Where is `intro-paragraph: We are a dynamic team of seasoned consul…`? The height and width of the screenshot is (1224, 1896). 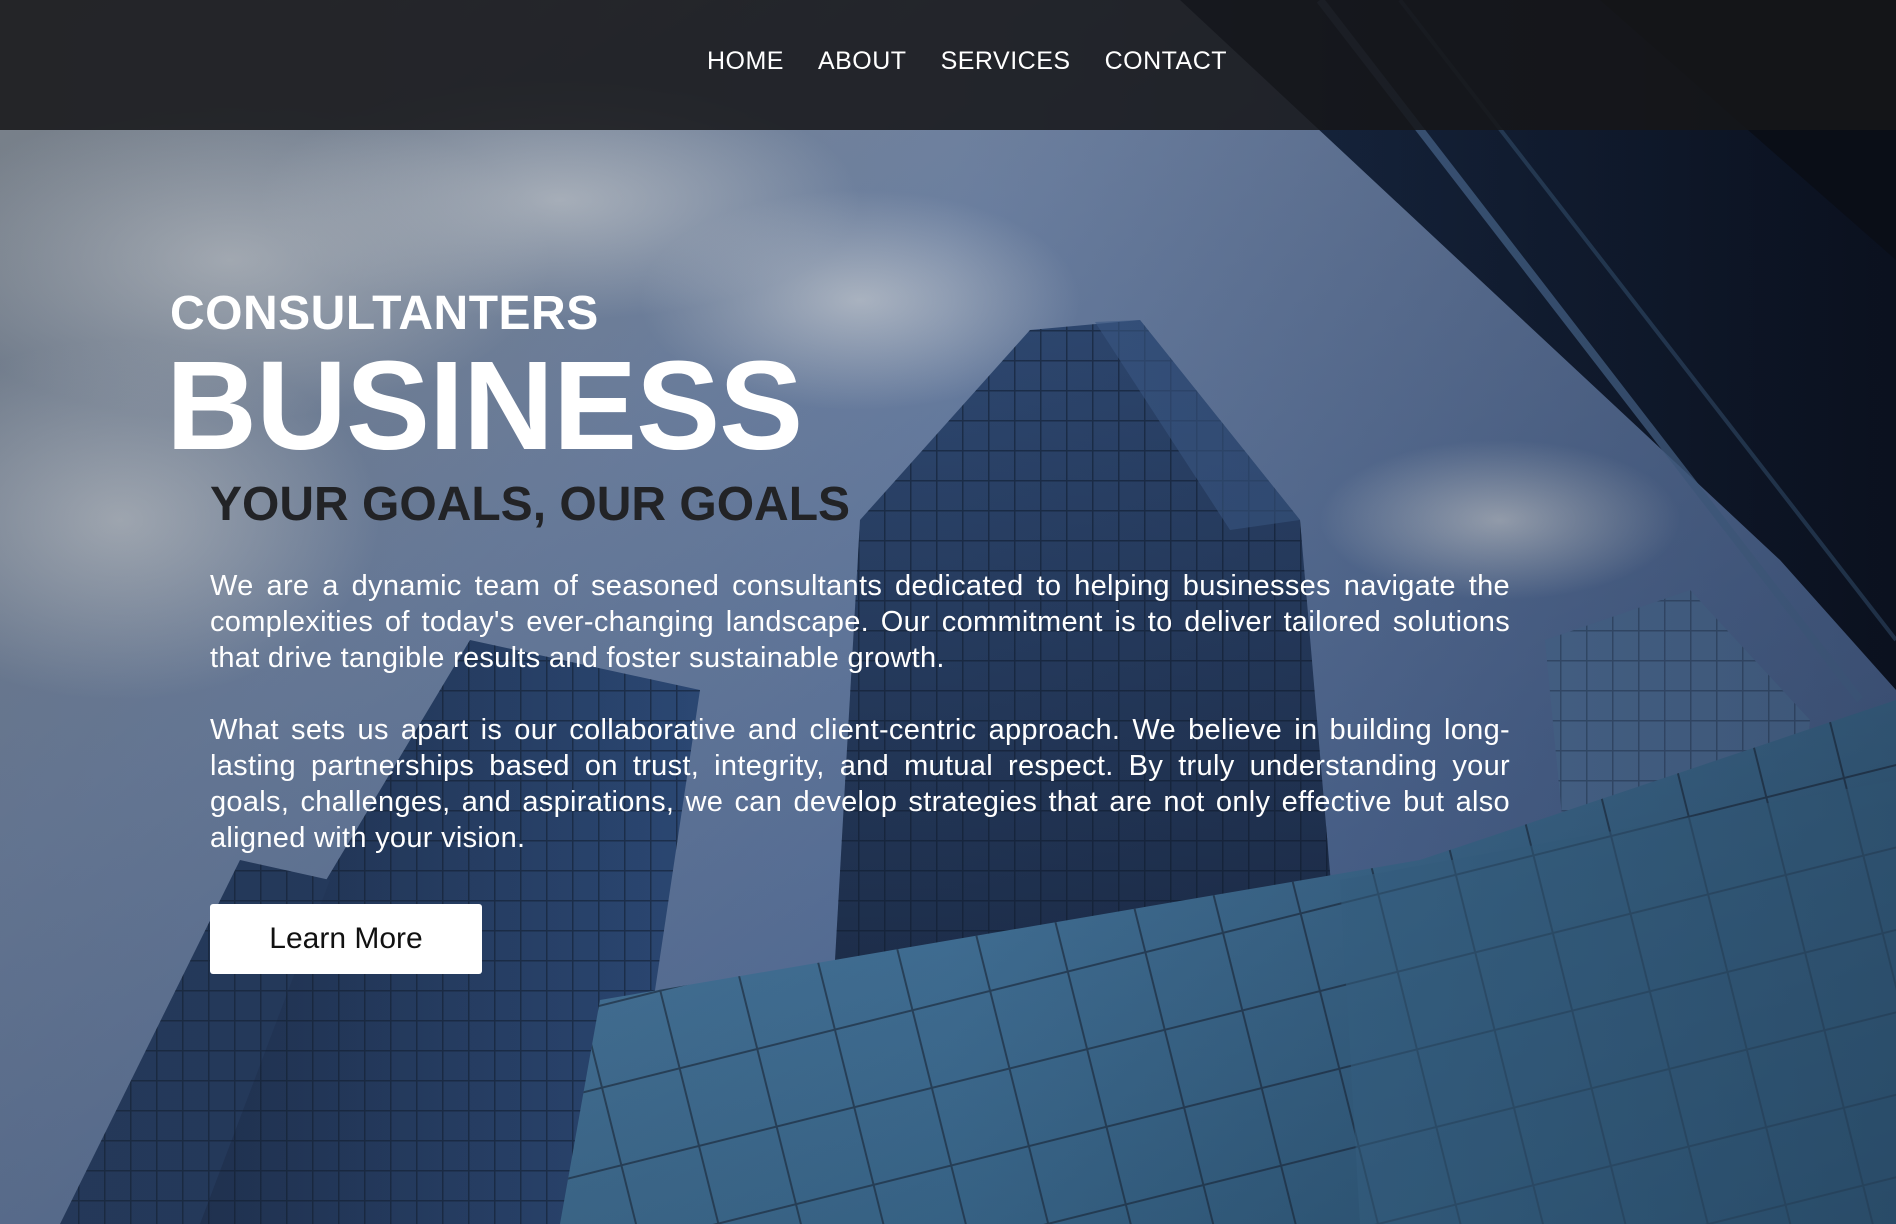
intro-paragraph: We are a dynamic team of seasoned consul… is located at coordinates (860, 622).